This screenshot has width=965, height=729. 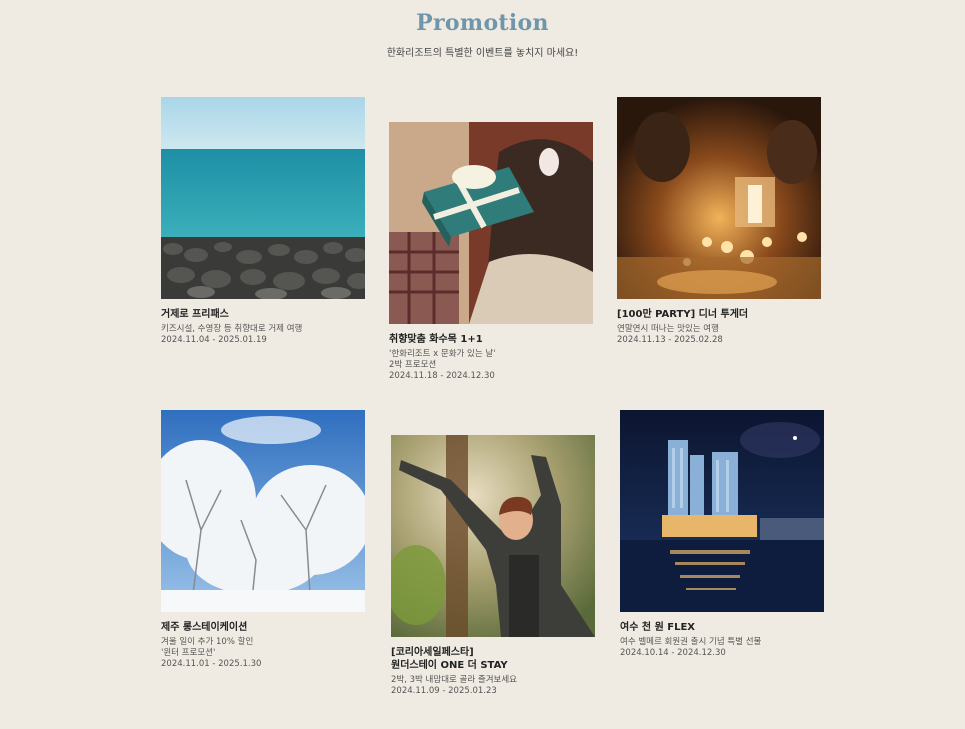 What do you see at coordinates (657, 627) in the screenshot?
I see `promo-title: 여수 천 원 FLEX` at bounding box center [657, 627].